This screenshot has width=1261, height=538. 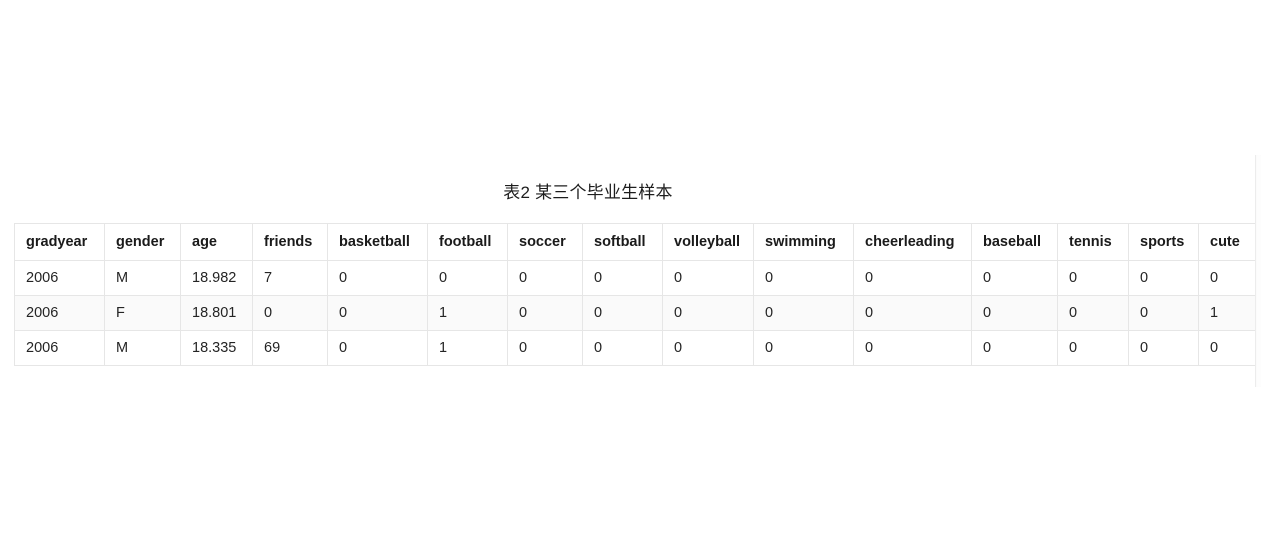 I want to click on table-row: 2006 M 18.982 7 0 0 0 0 0 0 0 0 0 0 0, so click(x=636, y=278).